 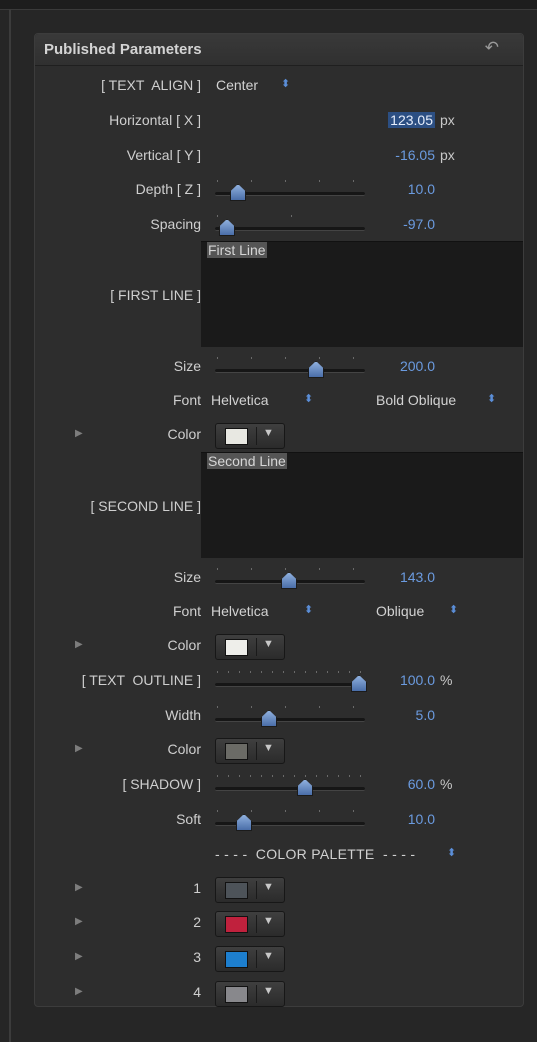 What do you see at coordinates (175, 224) in the screenshot?
I see `spacing-label: Spacing` at bounding box center [175, 224].